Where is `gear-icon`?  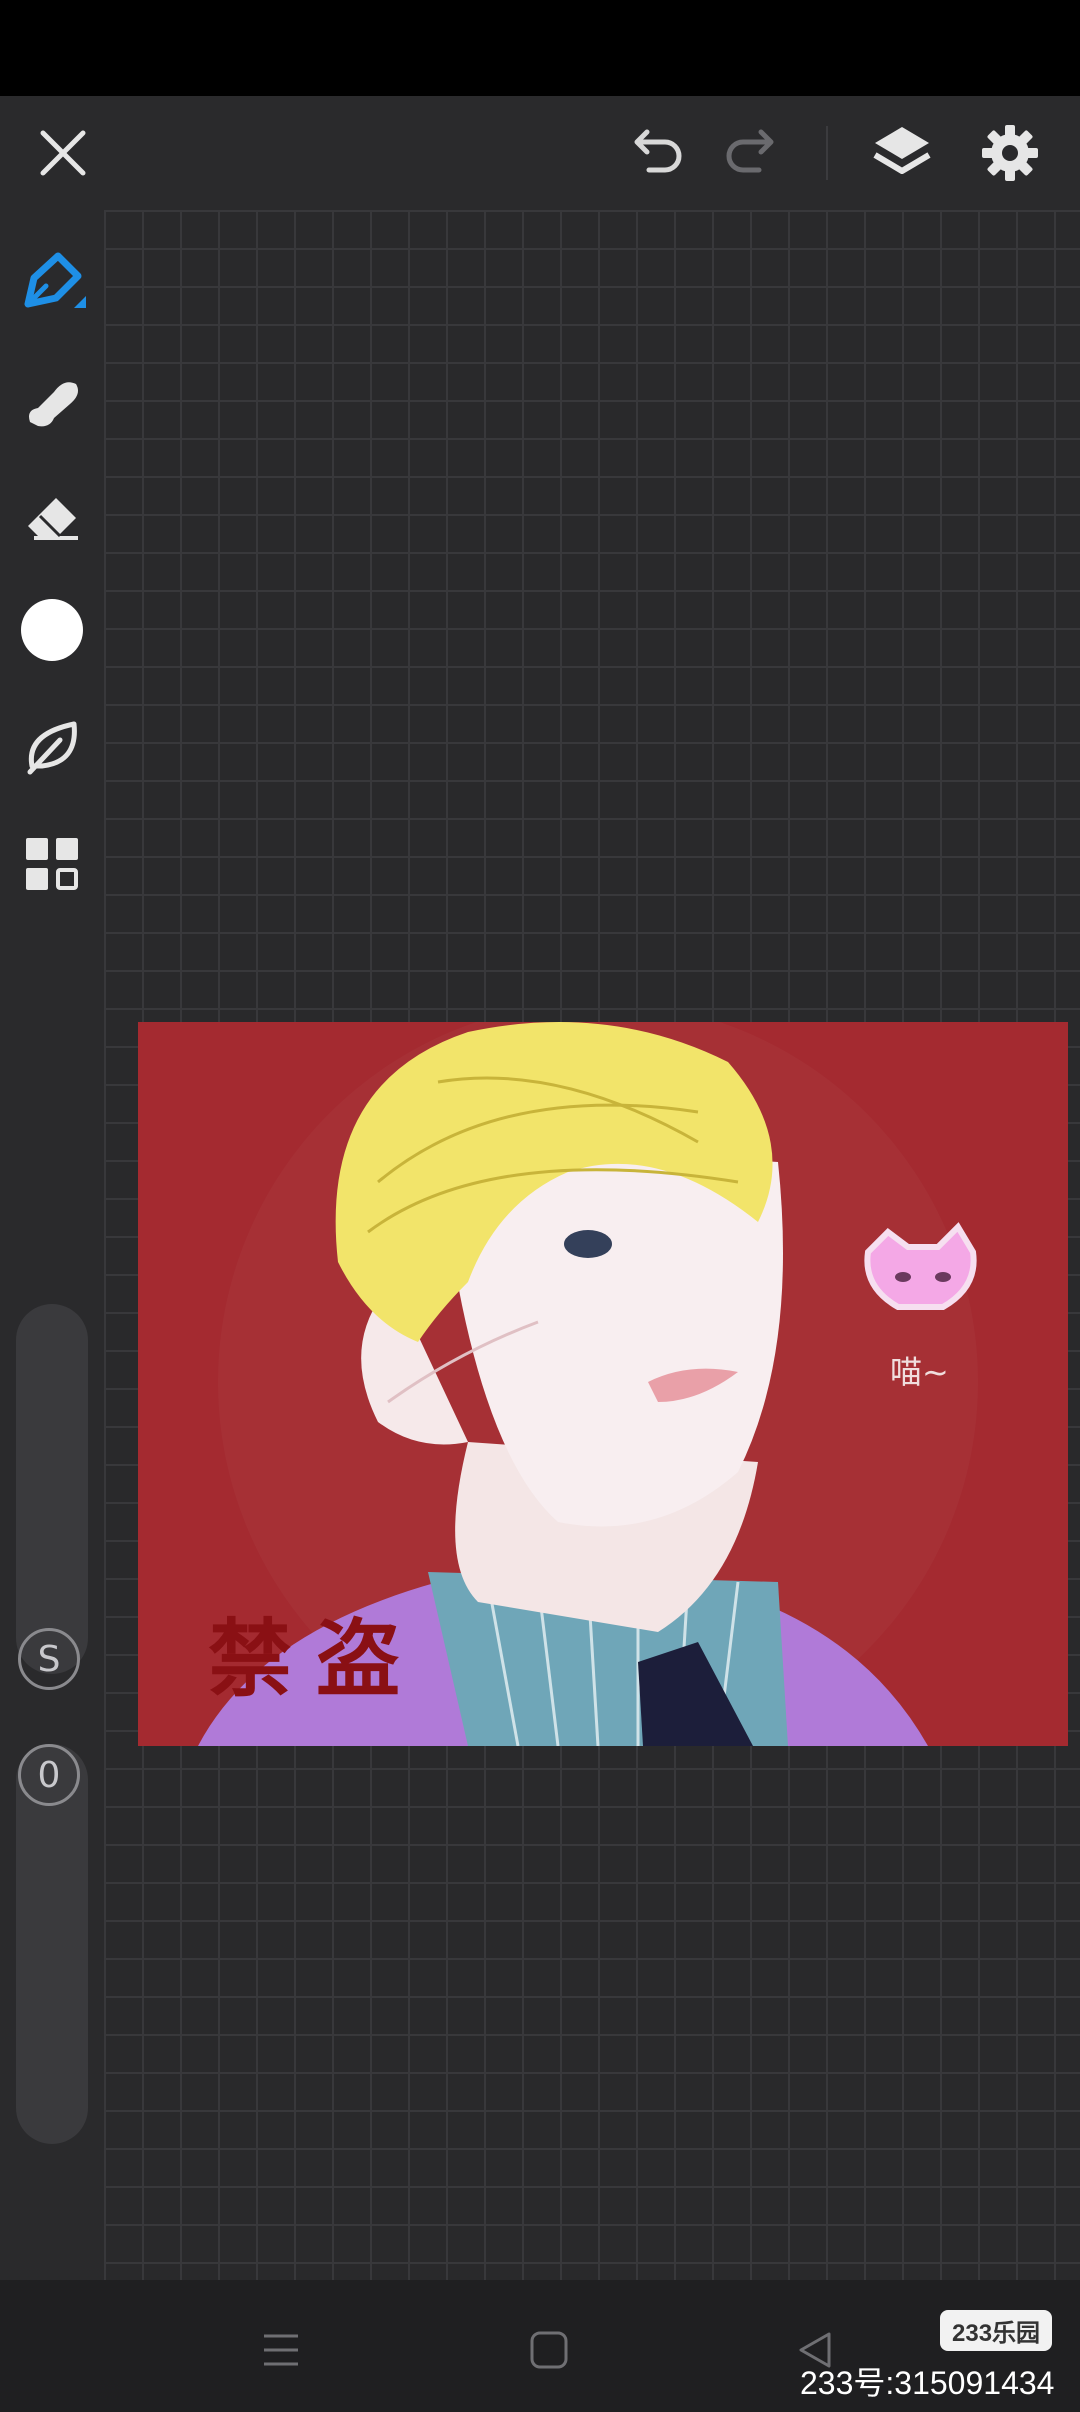
gear-icon is located at coordinates (1010, 153).